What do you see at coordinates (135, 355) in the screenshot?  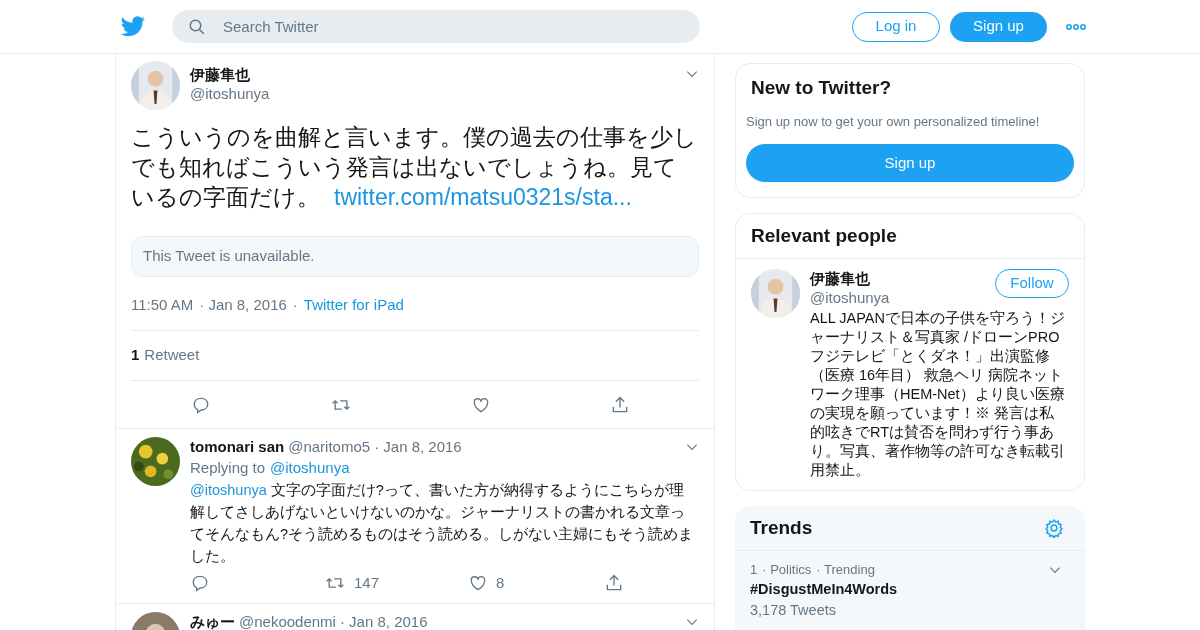 I see `retweet-count: 1` at bounding box center [135, 355].